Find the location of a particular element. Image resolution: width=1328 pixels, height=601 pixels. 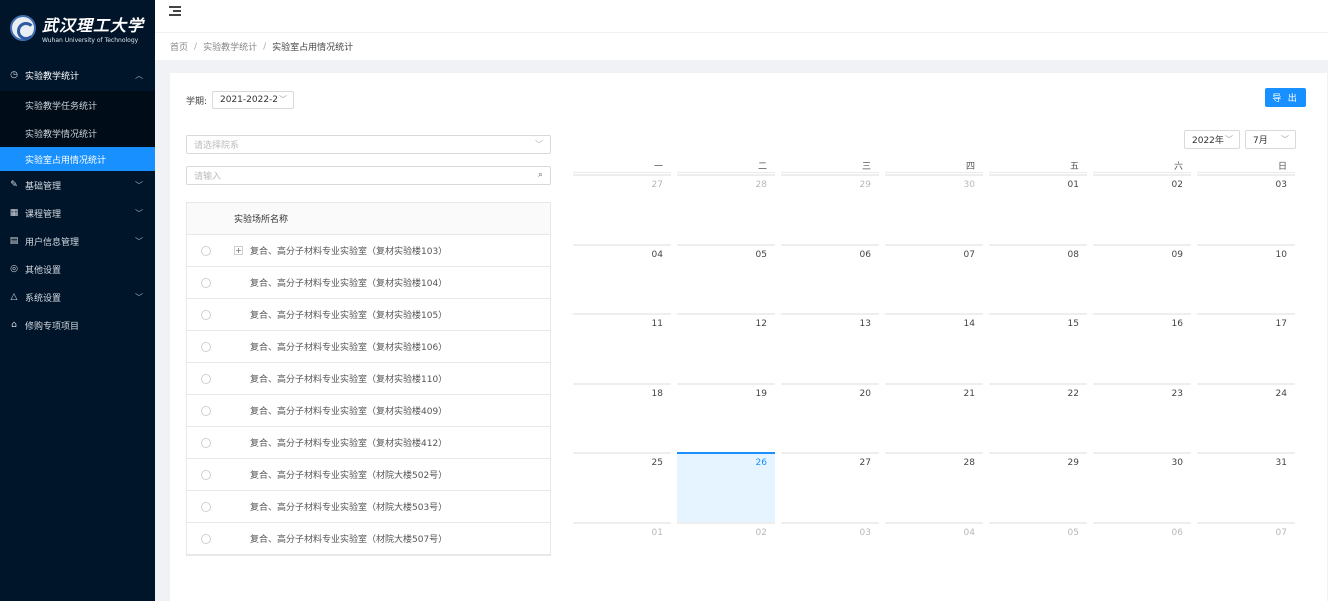

sidebar-item-label: 其他设置 is located at coordinates (43, 270).